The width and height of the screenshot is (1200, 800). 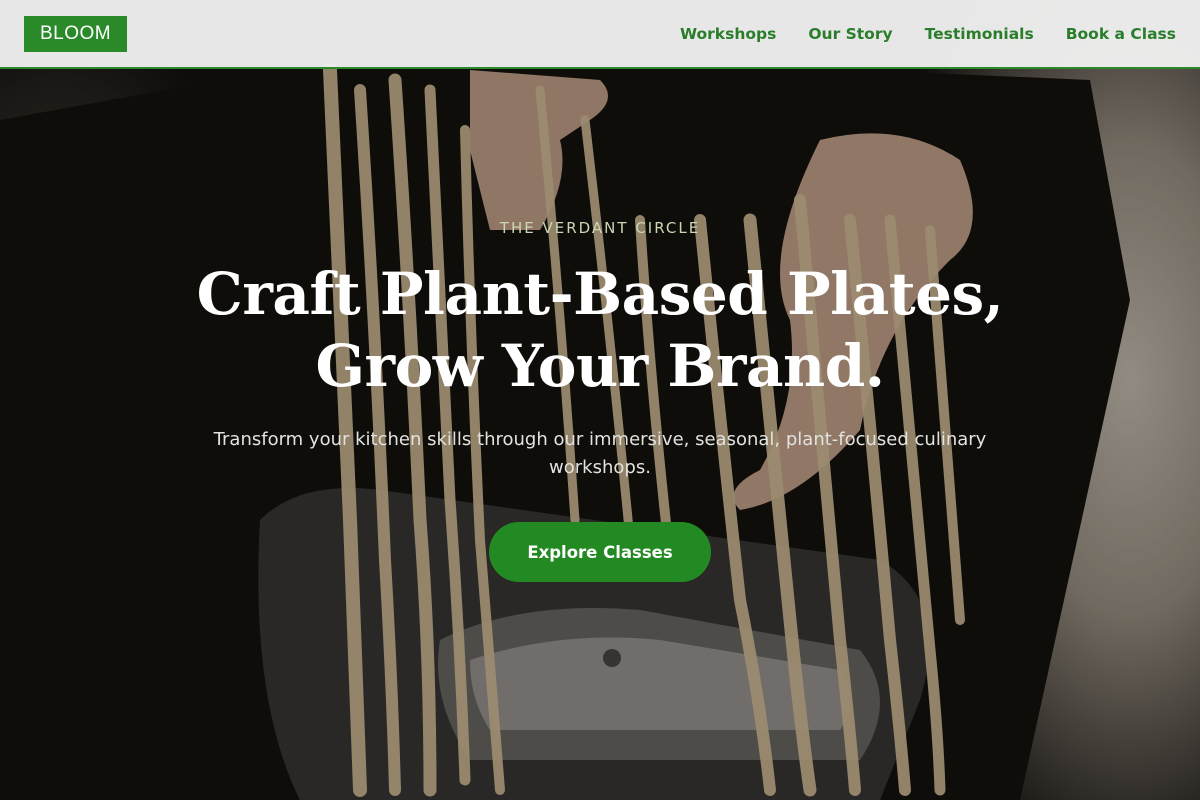 What do you see at coordinates (600, 294) in the screenshot?
I see `hero-headline-line-1: Craft Plant-Based Plates,` at bounding box center [600, 294].